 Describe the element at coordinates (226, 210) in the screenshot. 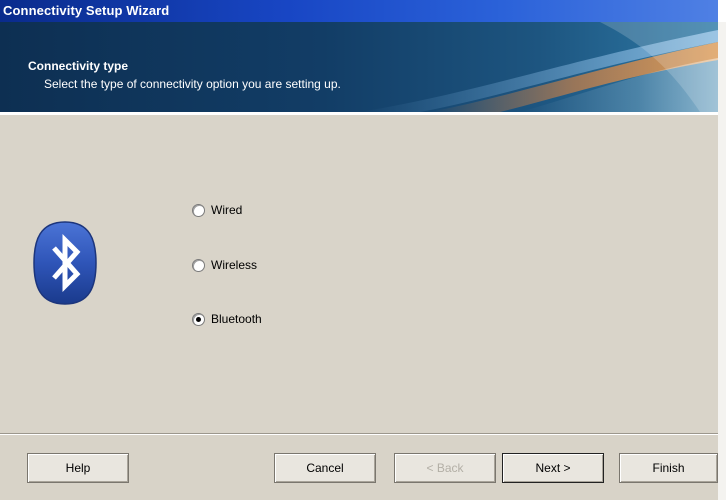

I see `wired-label: Wired` at that location.